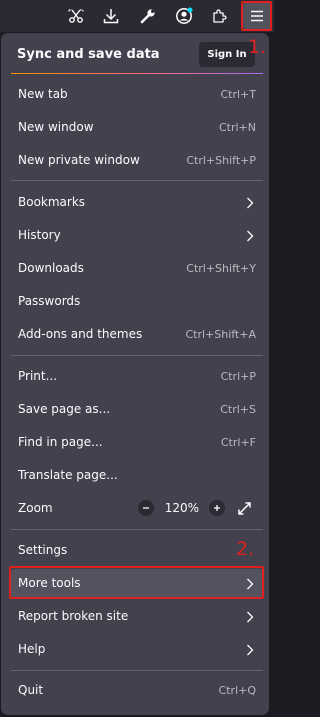  What do you see at coordinates (137, 128) in the screenshot?
I see `menu-item-new-window: New window Ctrl+N` at bounding box center [137, 128].